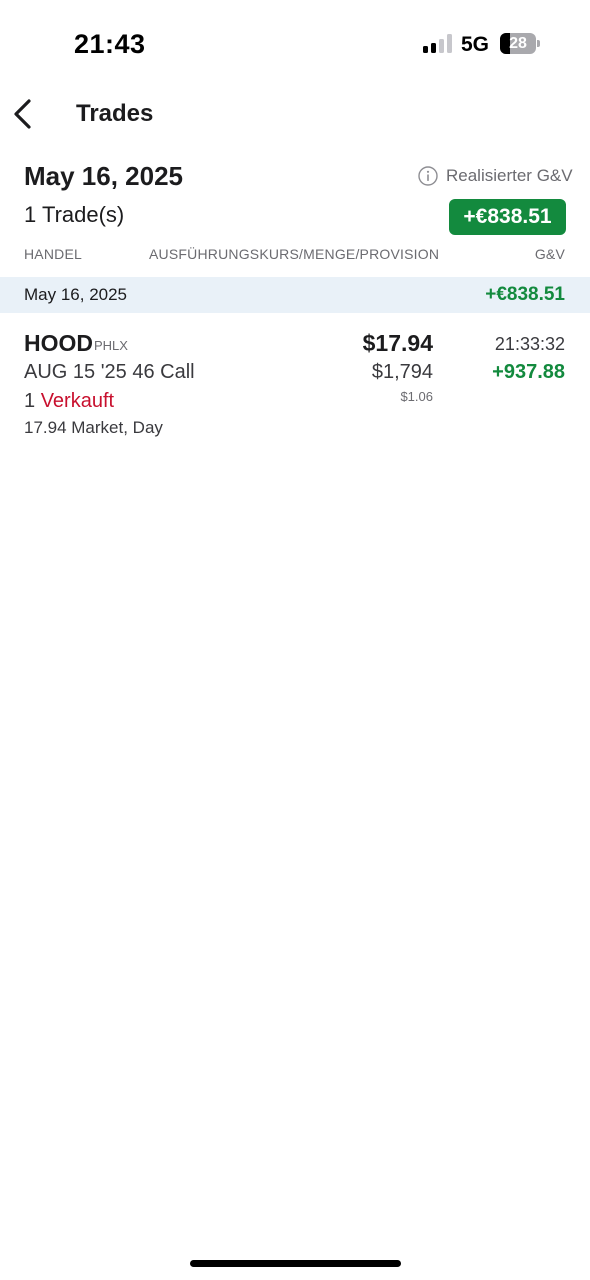 The width and height of the screenshot is (590, 1280). Describe the element at coordinates (295, 1263) in the screenshot. I see `home-indicator` at that location.